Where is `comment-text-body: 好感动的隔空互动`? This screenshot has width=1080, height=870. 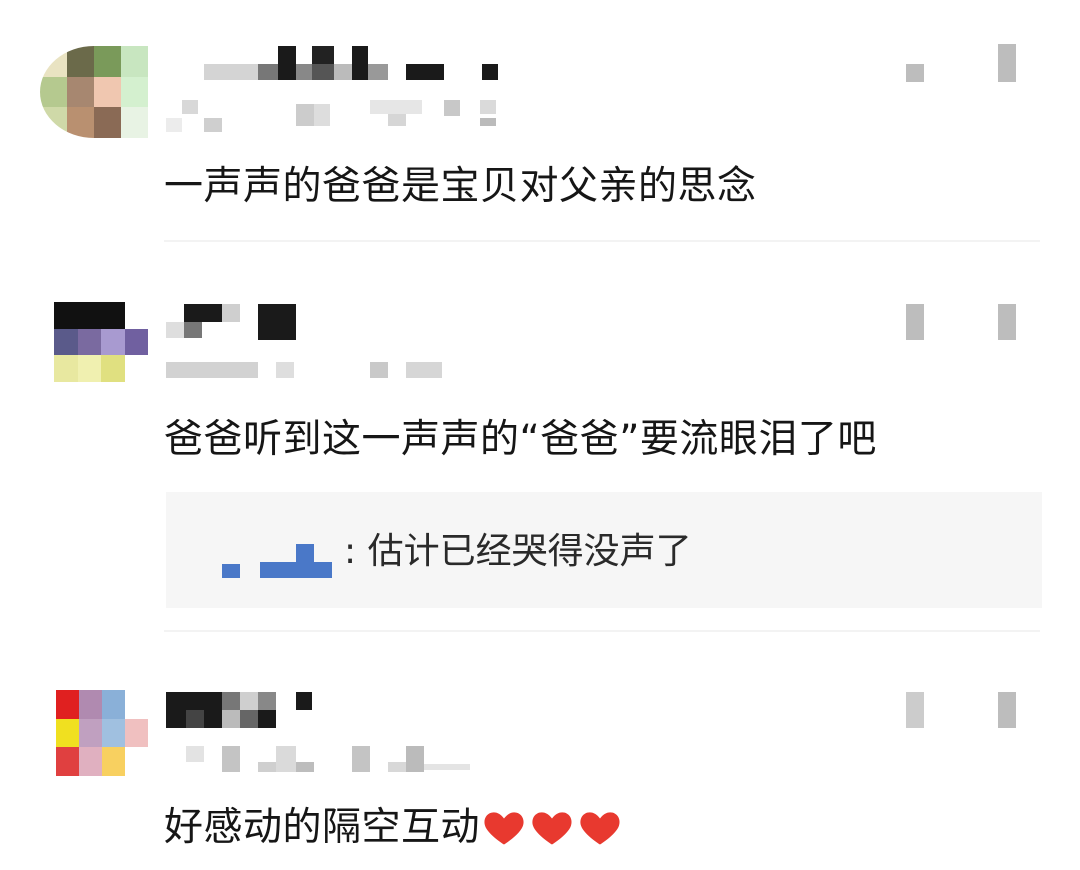 comment-text-body: 好感动的隔空互动 is located at coordinates (322, 827).